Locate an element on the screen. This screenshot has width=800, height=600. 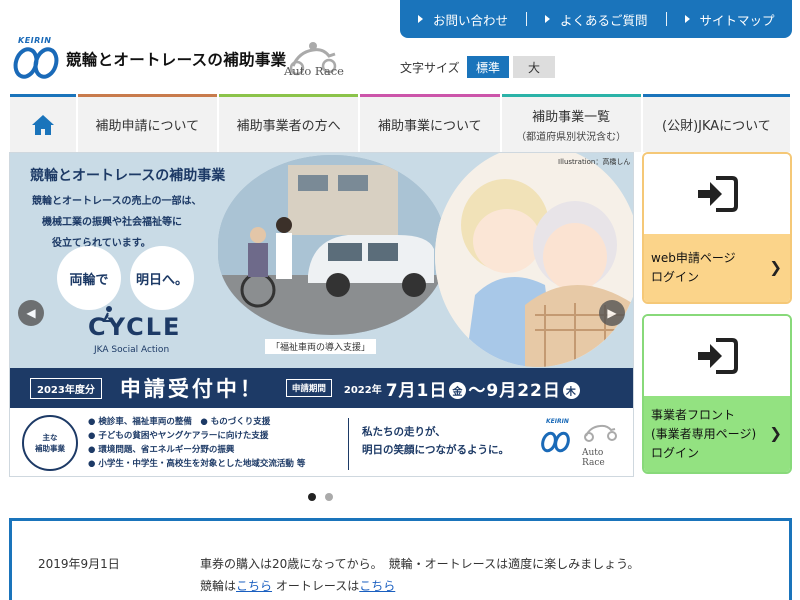
nav-project-list: 補助事業一覧 （都道府県別状況含む） is located at coordinates (571, 123).